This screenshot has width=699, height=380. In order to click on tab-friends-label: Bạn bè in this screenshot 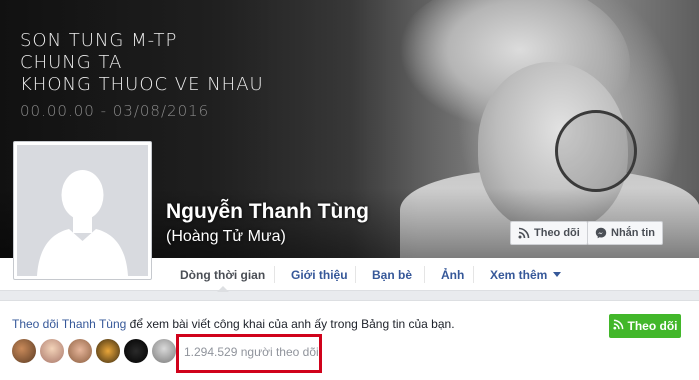, I will do `click(392, 274)`.